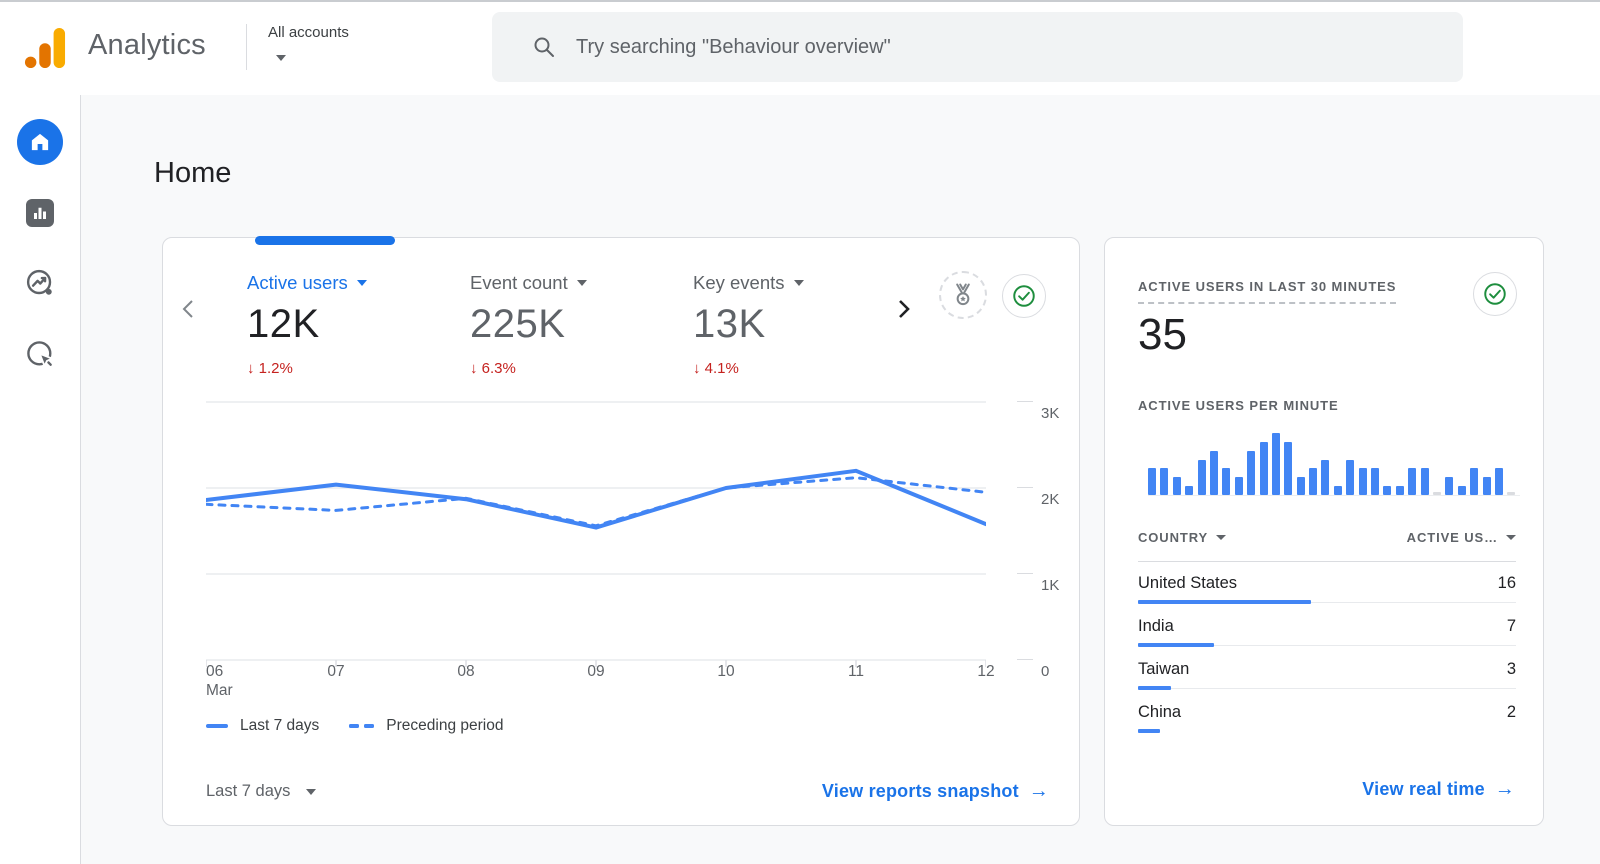 The width and height of the screenshot is (1600, 864). I want to click on explore-icon, so click(39, 282).